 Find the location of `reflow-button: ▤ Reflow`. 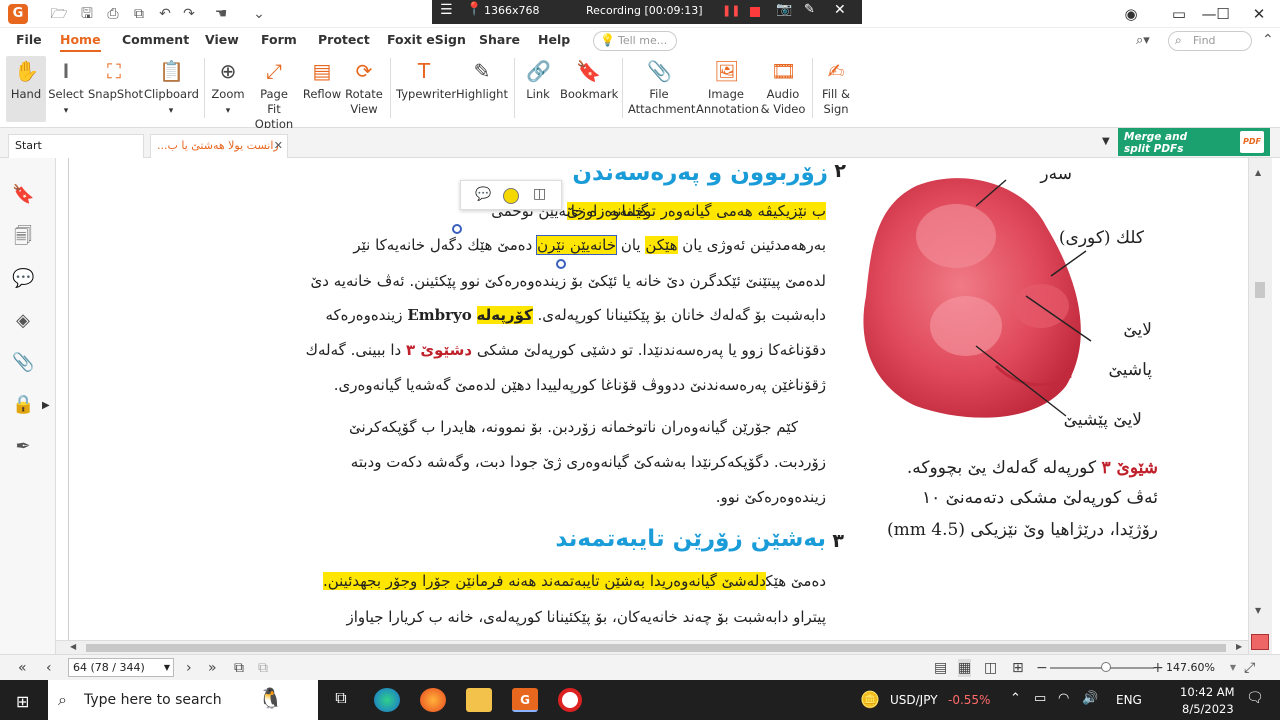

reflow-button: ▤ Reflow is located at coordinates (322, 79).